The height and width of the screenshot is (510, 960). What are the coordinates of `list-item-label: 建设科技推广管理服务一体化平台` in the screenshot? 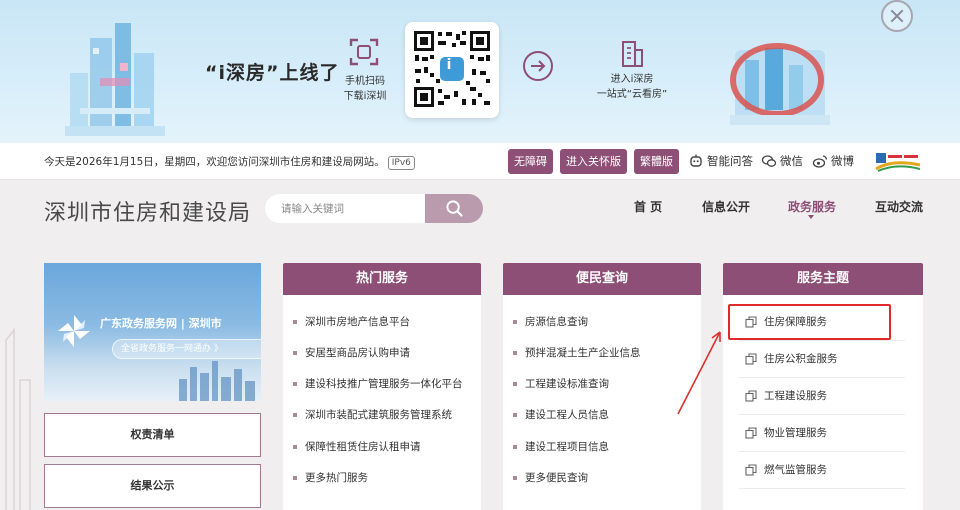 It's located at (384, 384).